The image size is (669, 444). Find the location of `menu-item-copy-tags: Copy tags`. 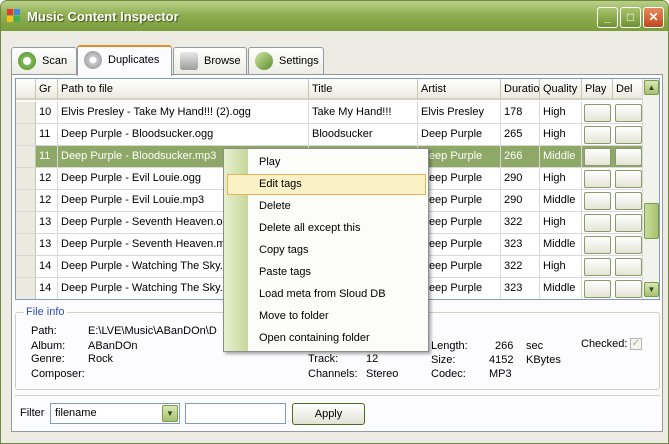

menu-item-copy-tags: Copy tags is located at coordinates (326, 250).